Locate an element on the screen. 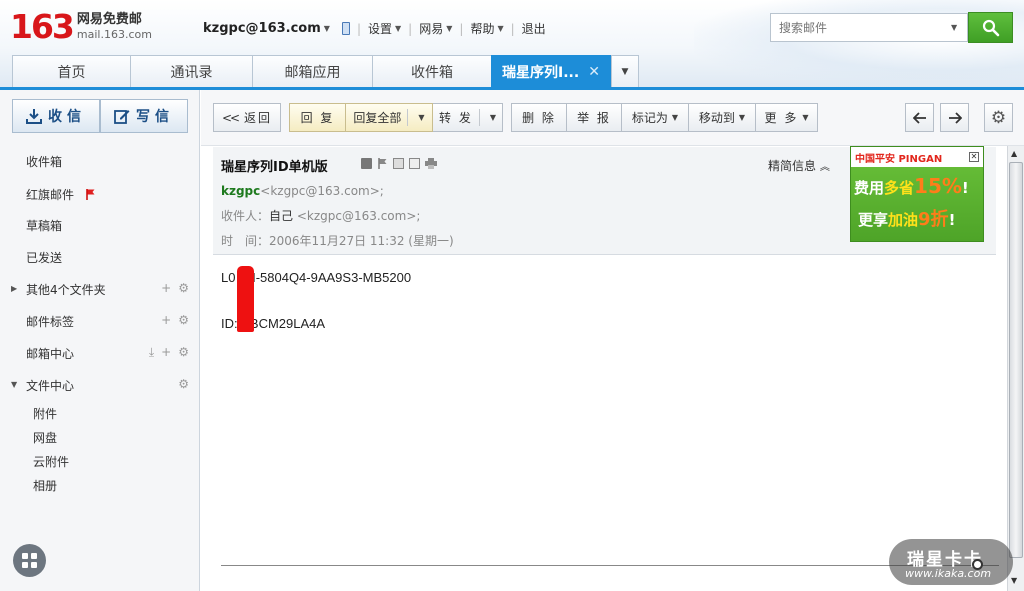 The height and width of the screenshot is (591, 1024). receive-label: 收信 is located at coordinates (67, 117).